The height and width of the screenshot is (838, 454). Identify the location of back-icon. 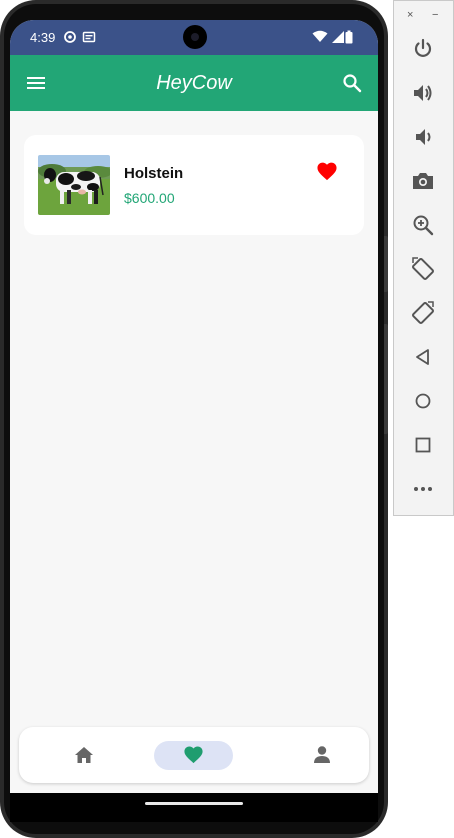
(423, 357).